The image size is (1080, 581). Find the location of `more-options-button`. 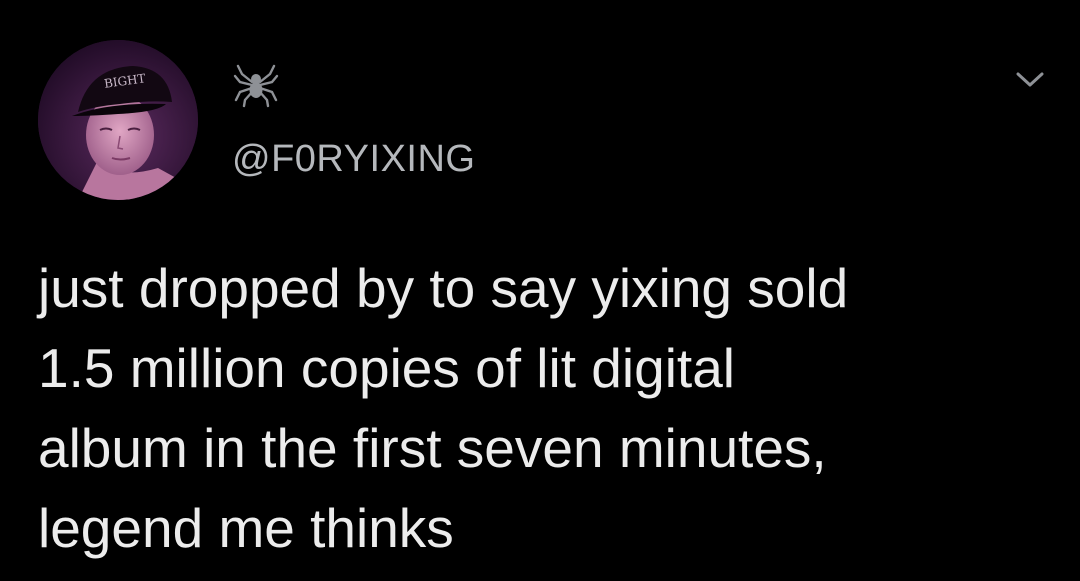

more-options-button is located at coordinates (1030, 80).